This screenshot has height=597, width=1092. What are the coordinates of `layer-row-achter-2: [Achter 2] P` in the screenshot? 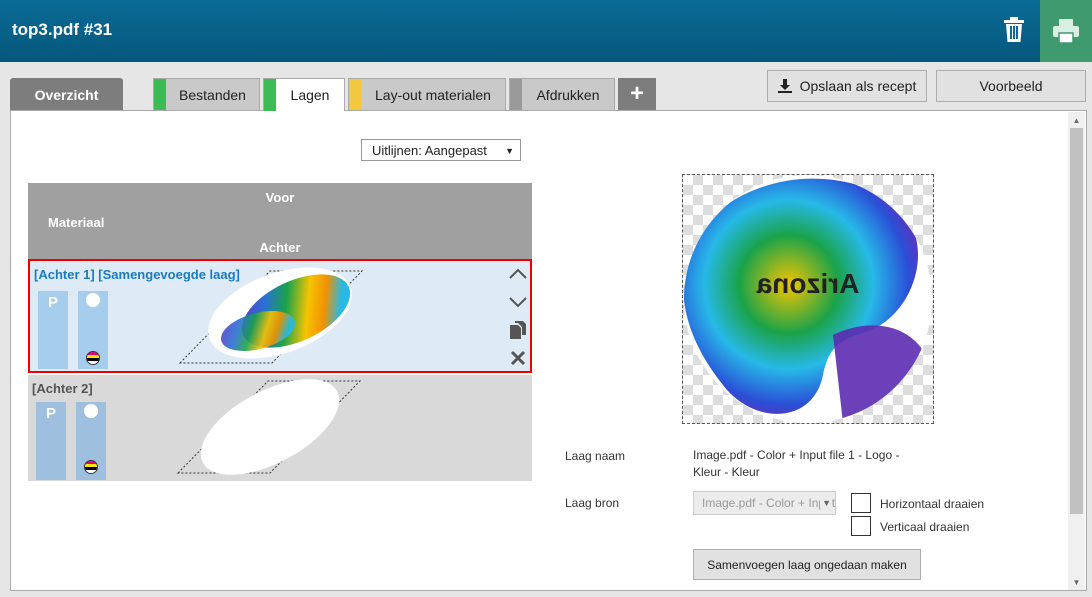 It's located at (280, 428).